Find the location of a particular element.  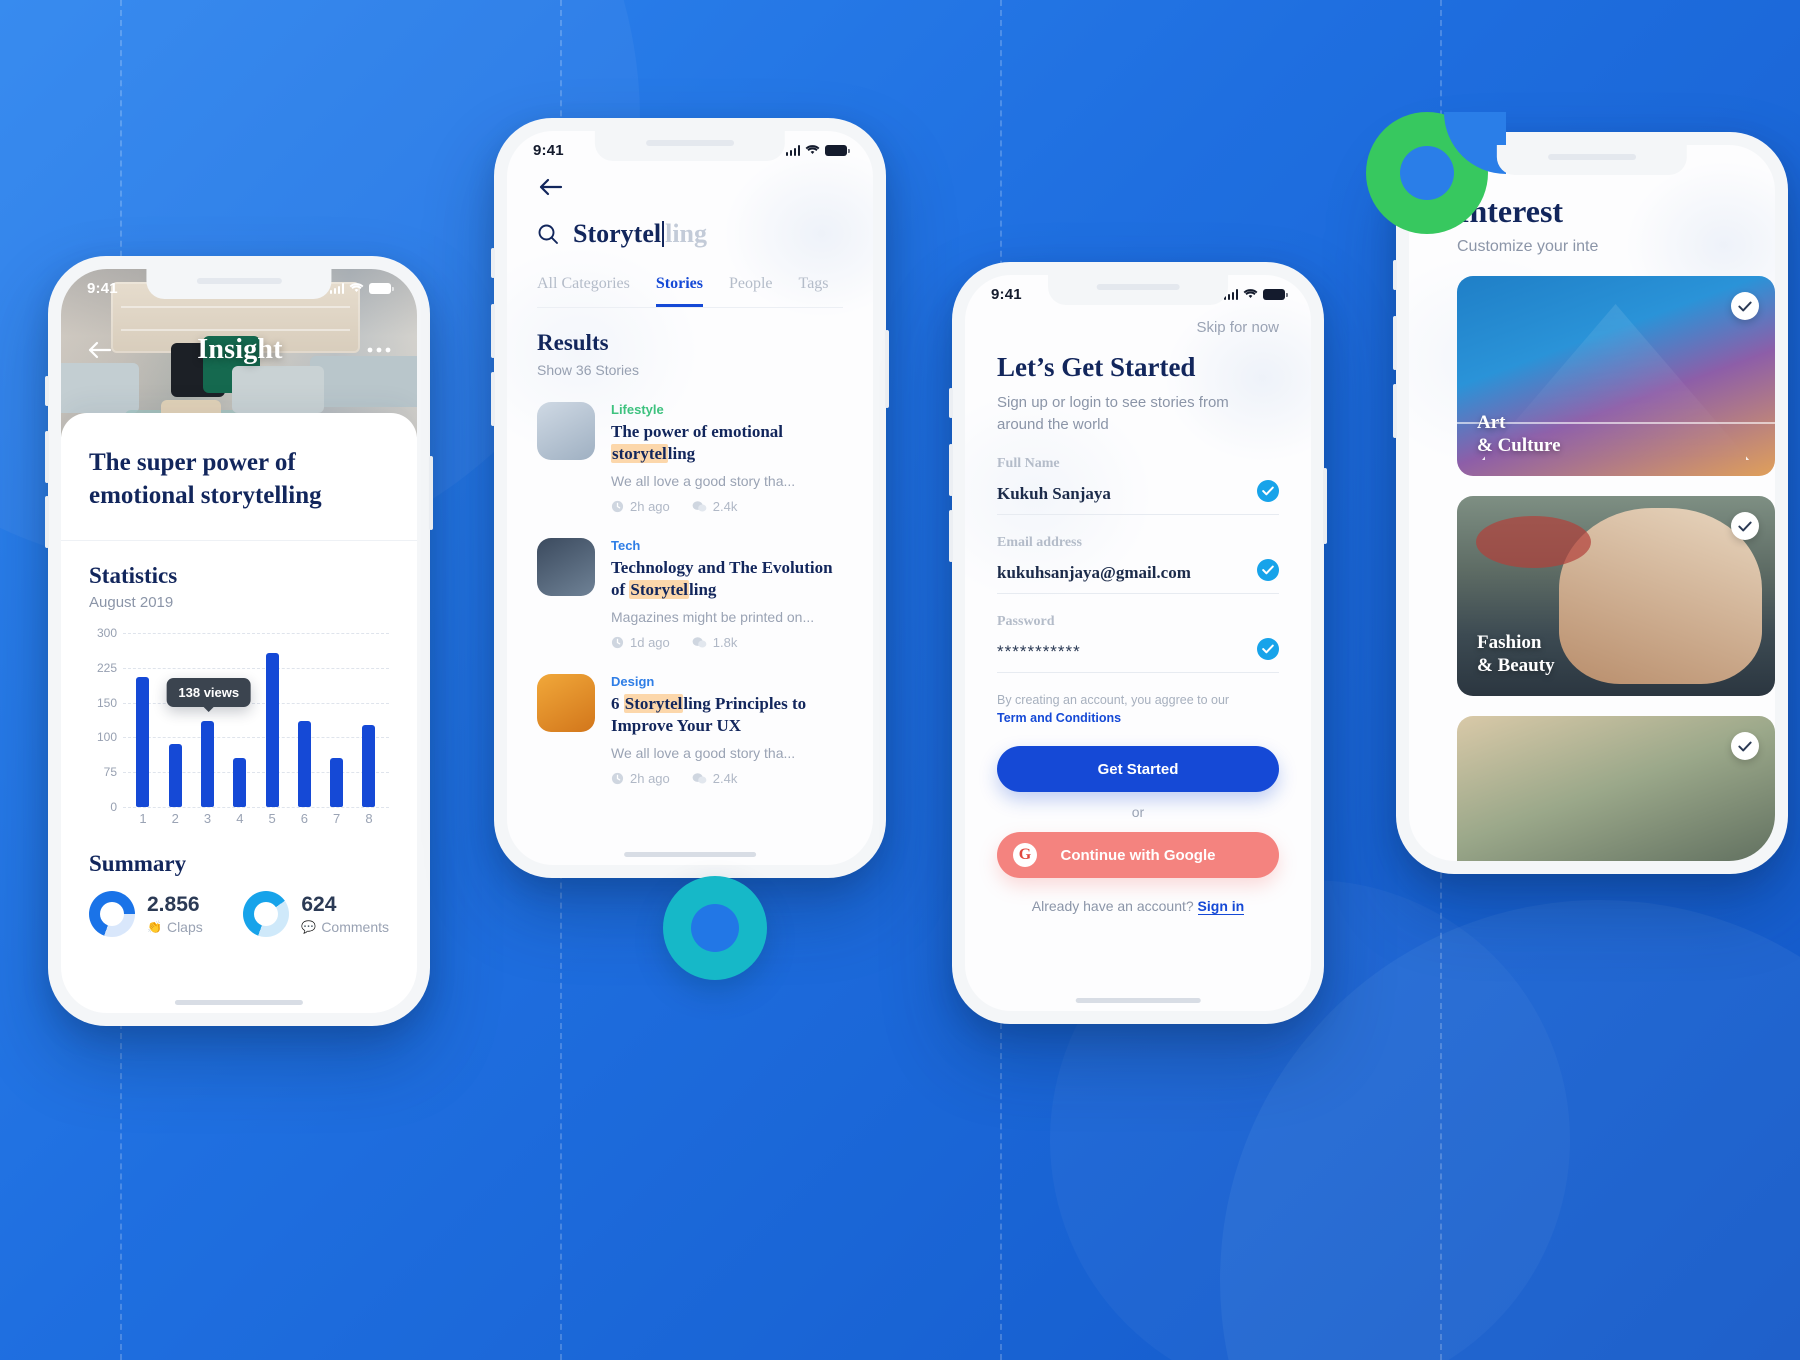

chart-x-axis-labels: 1 2 3 4 5 6 7 8 is located at coordinates (256, 822).